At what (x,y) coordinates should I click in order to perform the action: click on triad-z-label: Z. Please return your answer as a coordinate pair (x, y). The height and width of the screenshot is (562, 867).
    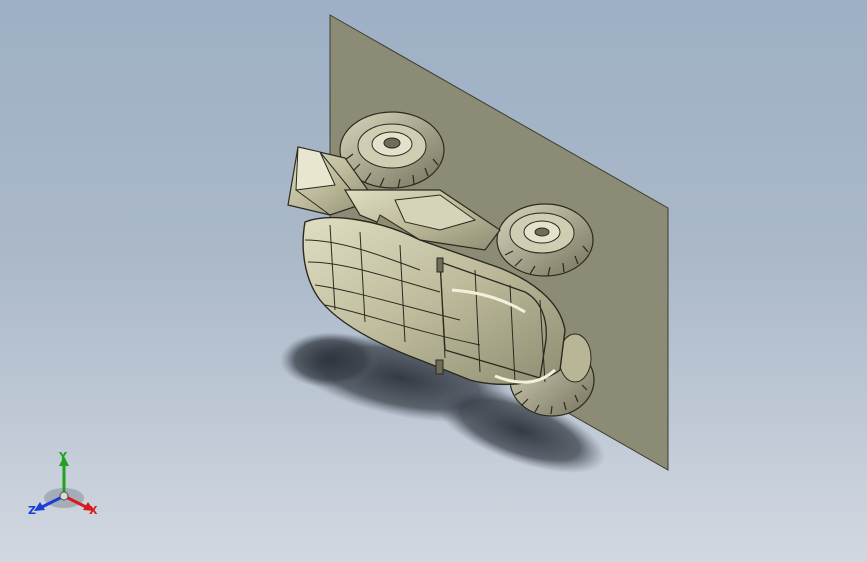
    Looking at the image, I should click on (32, 510).